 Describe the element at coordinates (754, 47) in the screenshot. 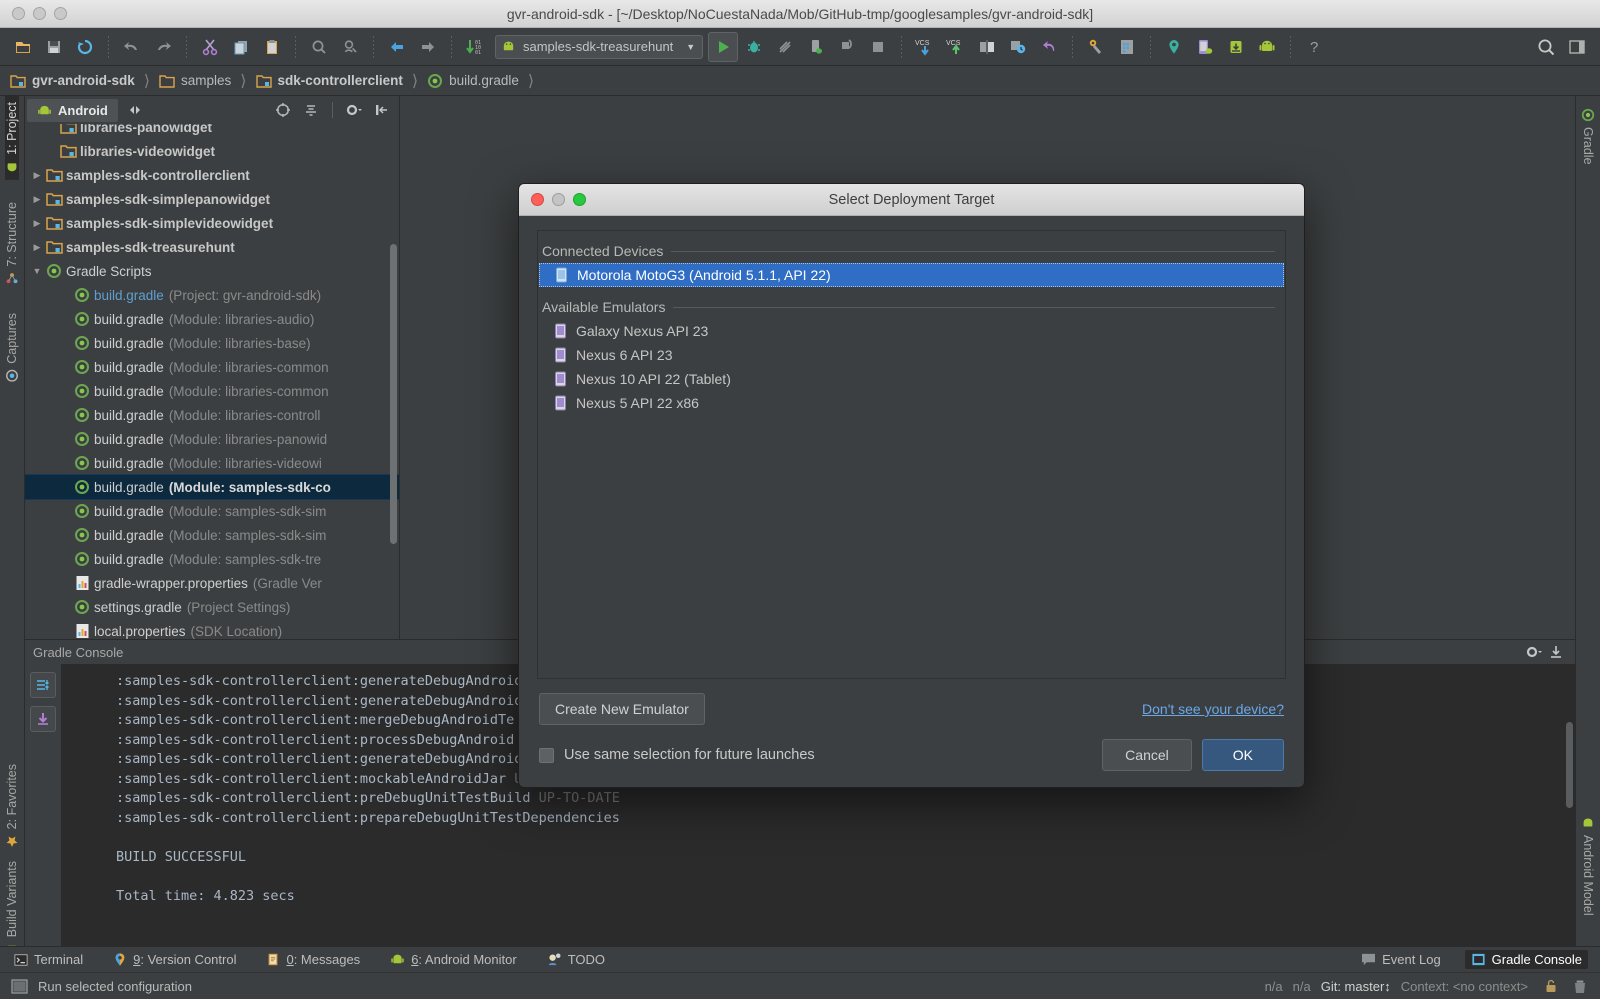

I see `debug-icon` at that location.